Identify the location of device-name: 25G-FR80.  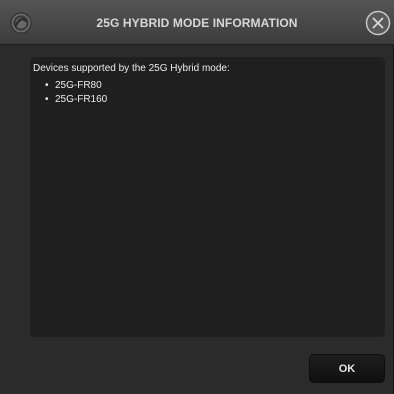
(78, 85).